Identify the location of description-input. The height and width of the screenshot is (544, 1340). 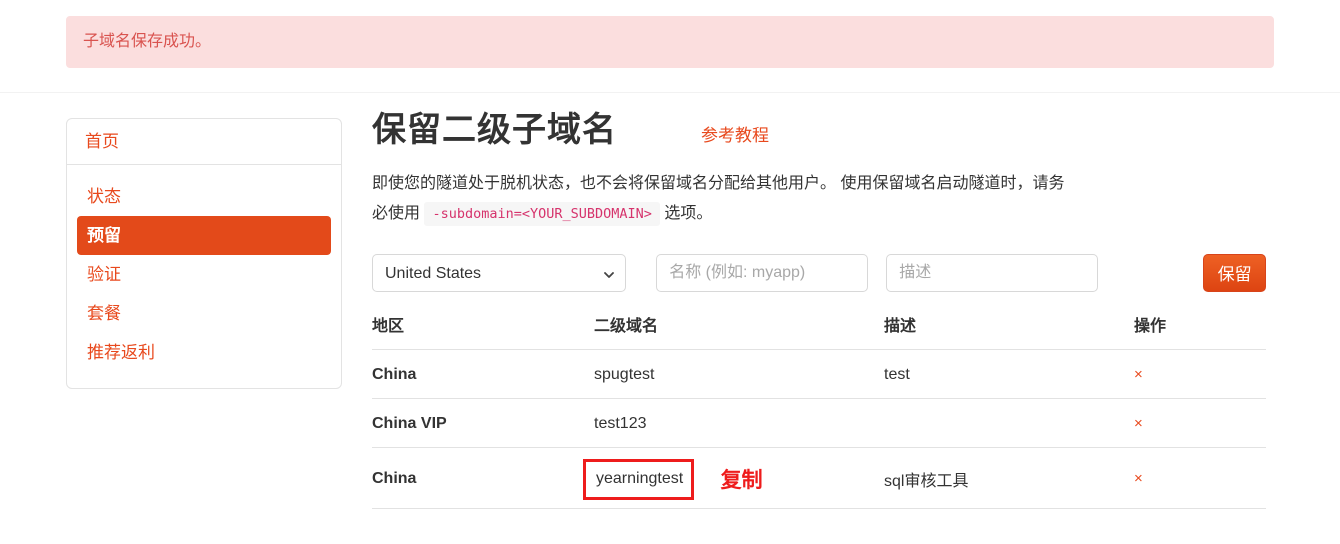
(992, 272).